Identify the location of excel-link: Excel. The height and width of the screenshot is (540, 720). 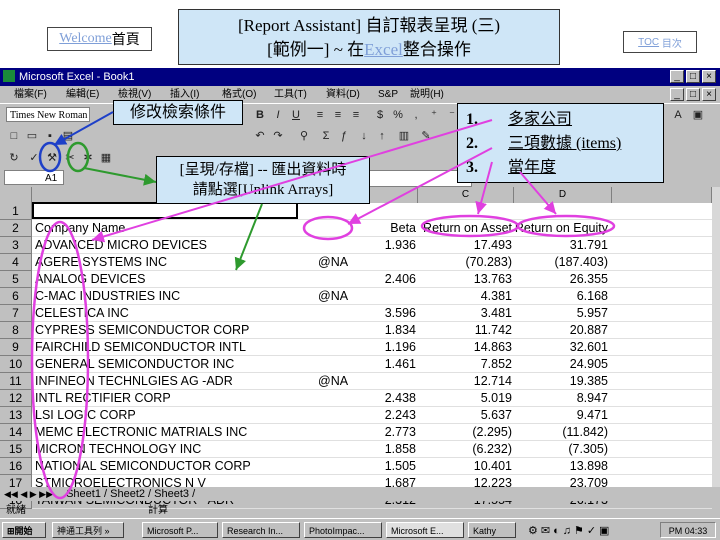
(383, 49).